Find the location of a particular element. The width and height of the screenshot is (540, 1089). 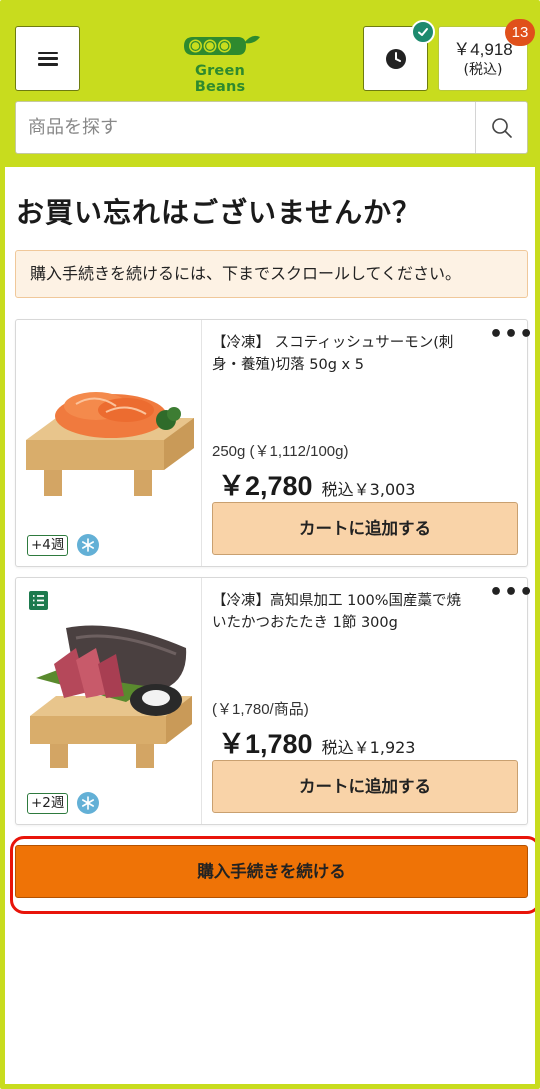

price-row: ￥2,780 税込￥3,003 is located at coordinates (316, 483).